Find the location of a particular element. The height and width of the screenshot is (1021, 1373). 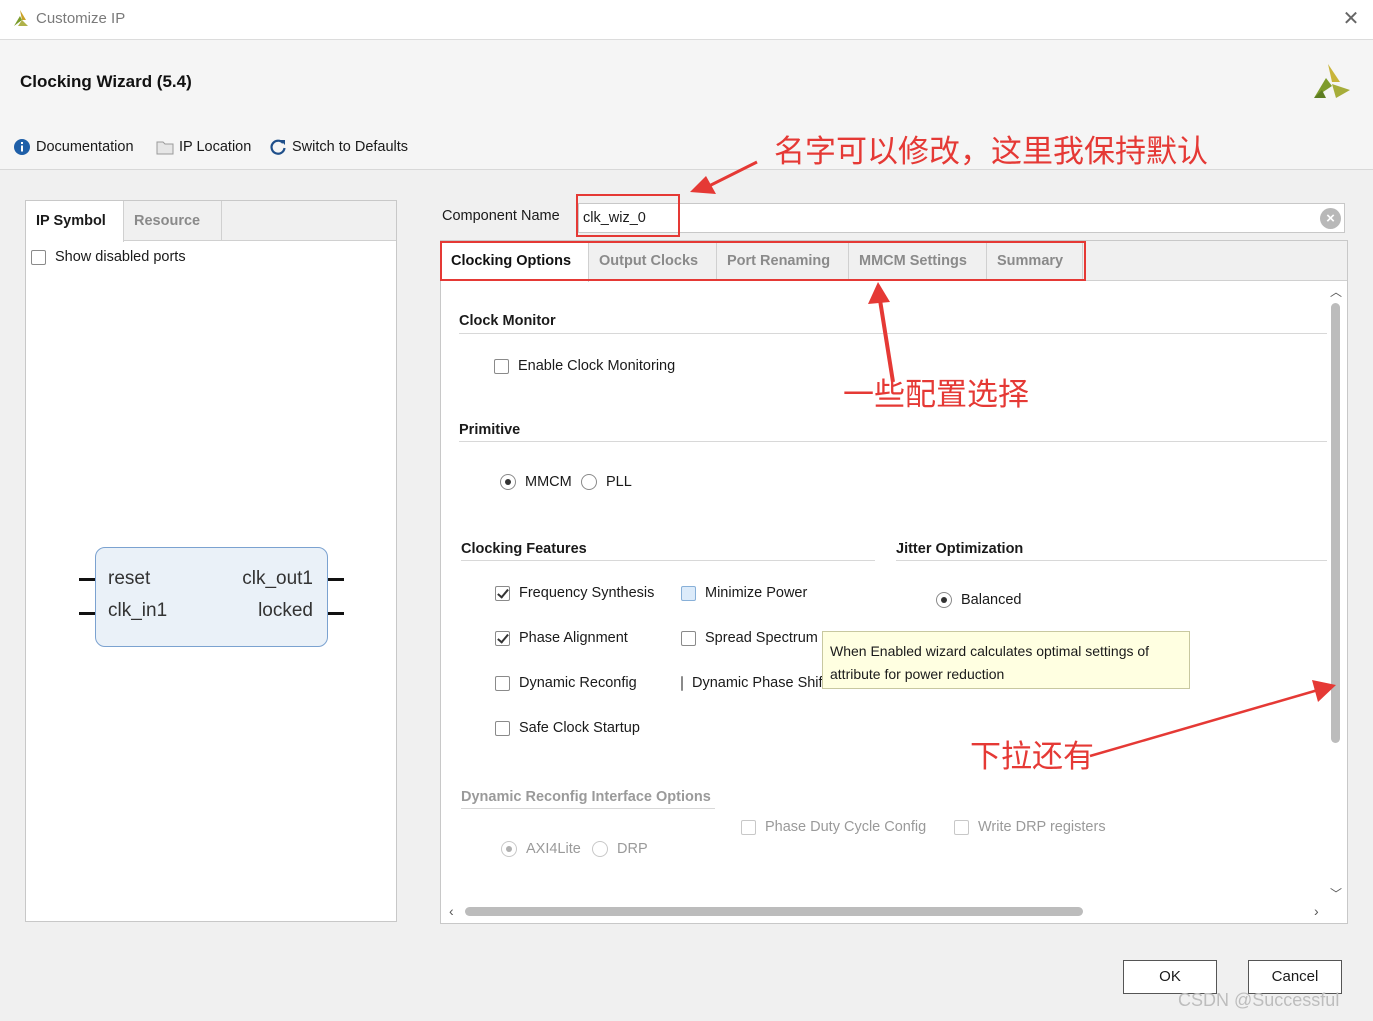

scroll-arrow-head is located at coordinates (1324, 691).